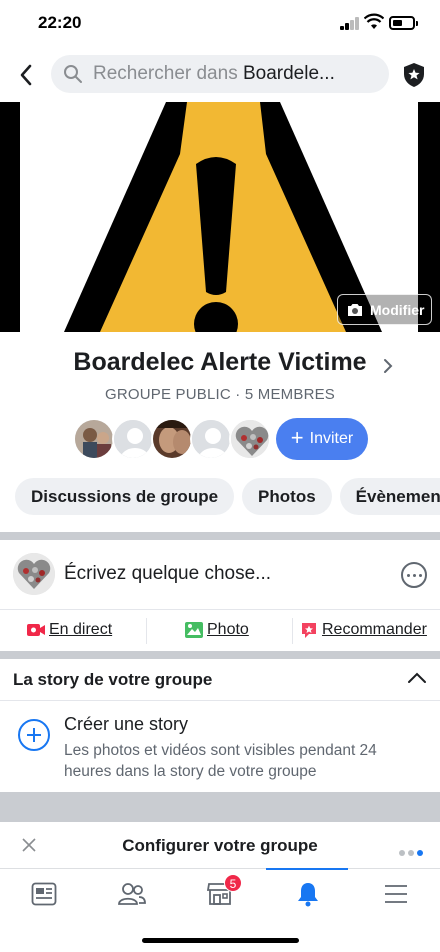 The image size is (440, 952). What do you see at coordinates (331, 438) in the screenshot?
I see `invite-label: Inviter` at bounding box center [331, 438].